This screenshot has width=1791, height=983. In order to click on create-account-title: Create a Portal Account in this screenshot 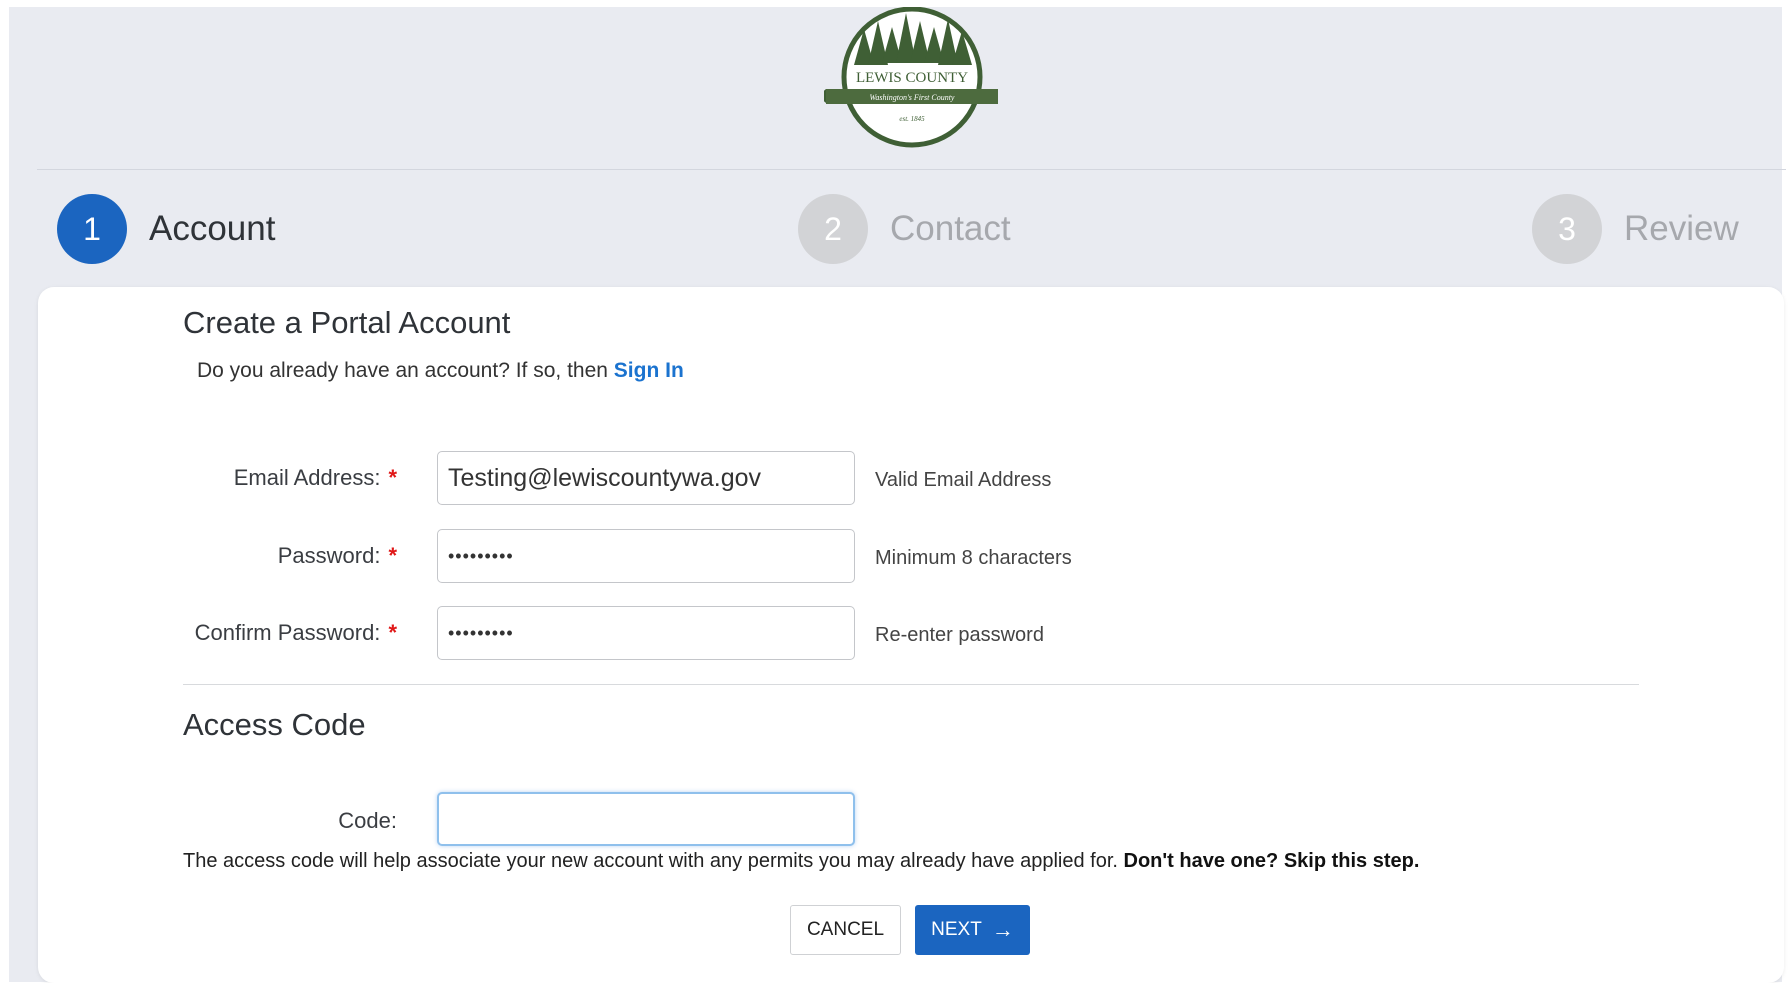, I will do `click(347, 322)`.